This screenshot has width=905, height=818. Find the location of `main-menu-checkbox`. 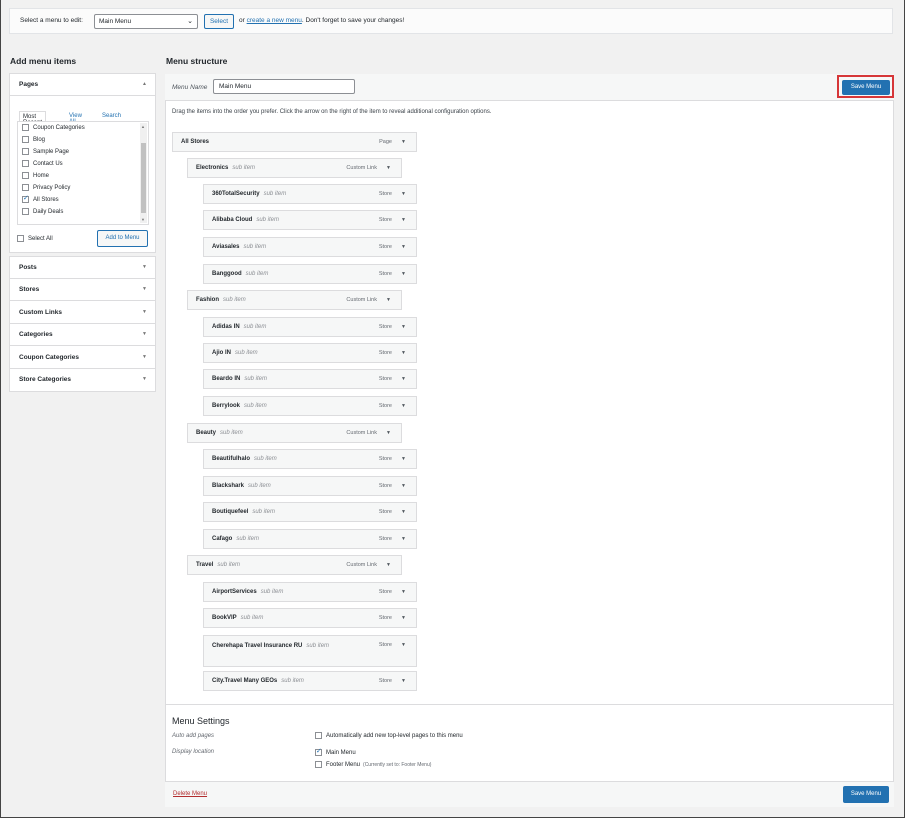

main-menu-checkbox is located at coordinates (318, 751).